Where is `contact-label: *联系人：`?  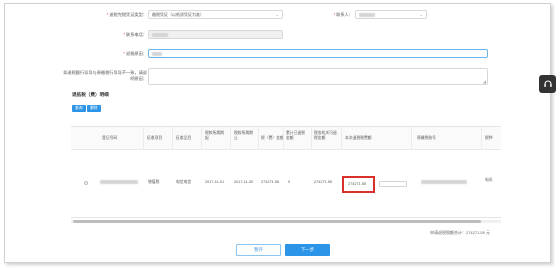
contact-label: *联系人： is located at coordinates (343, 14).